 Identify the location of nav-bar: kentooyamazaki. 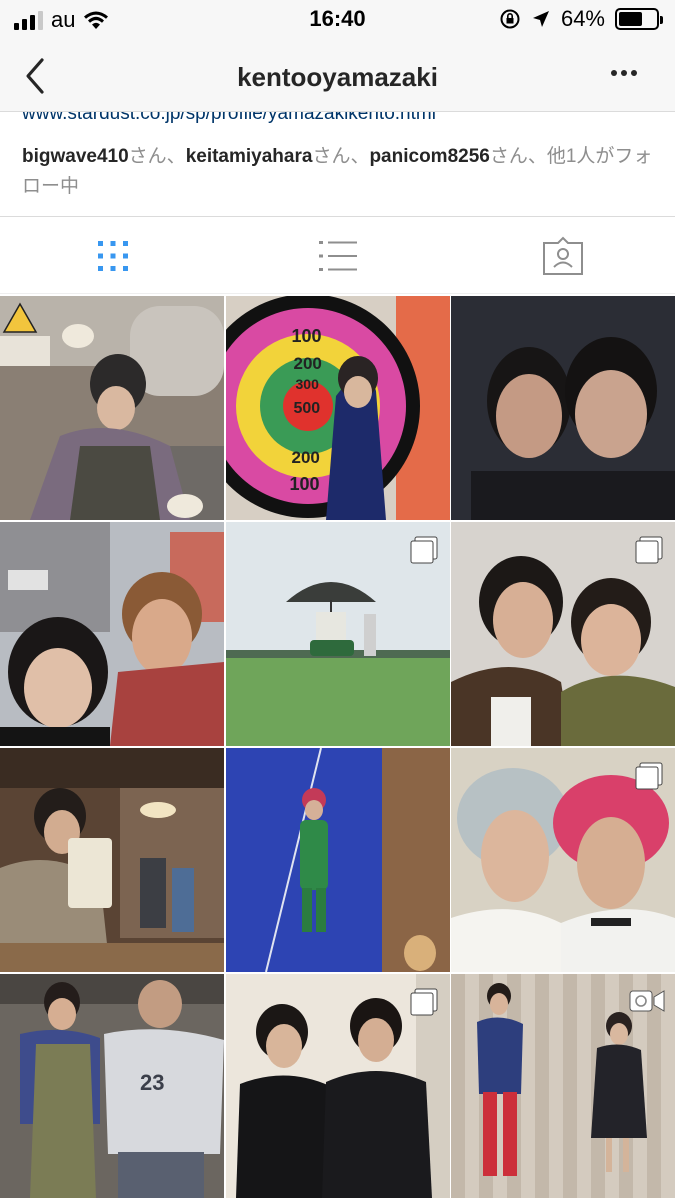
(337, 76).